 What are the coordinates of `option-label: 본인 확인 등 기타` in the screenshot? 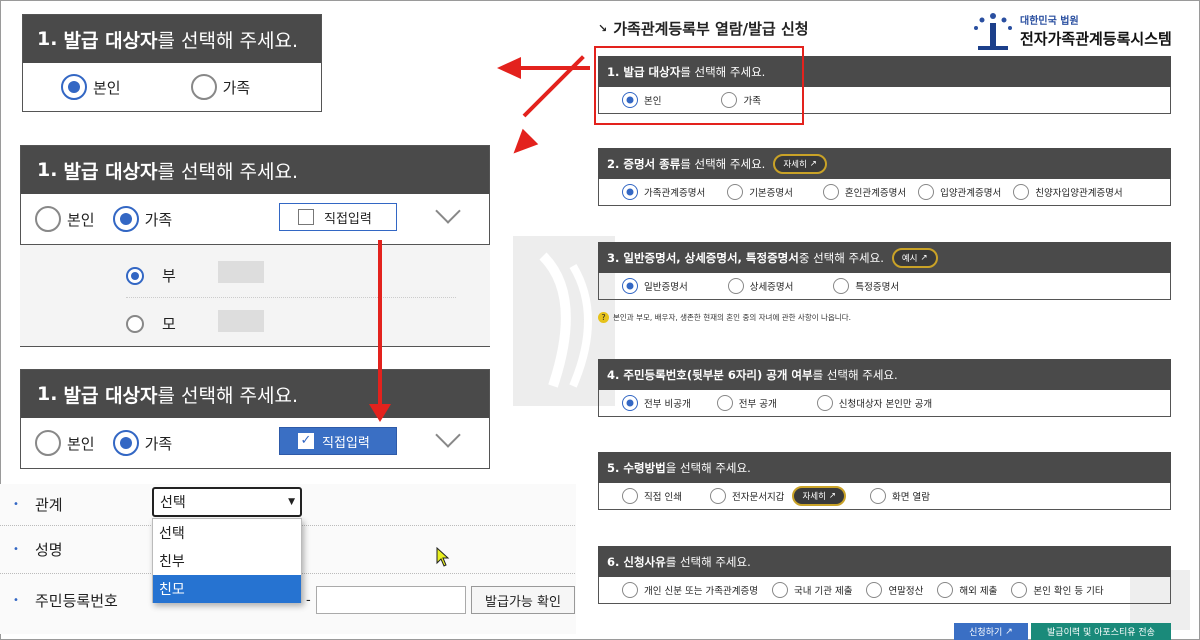 It's located at (1068, 591).